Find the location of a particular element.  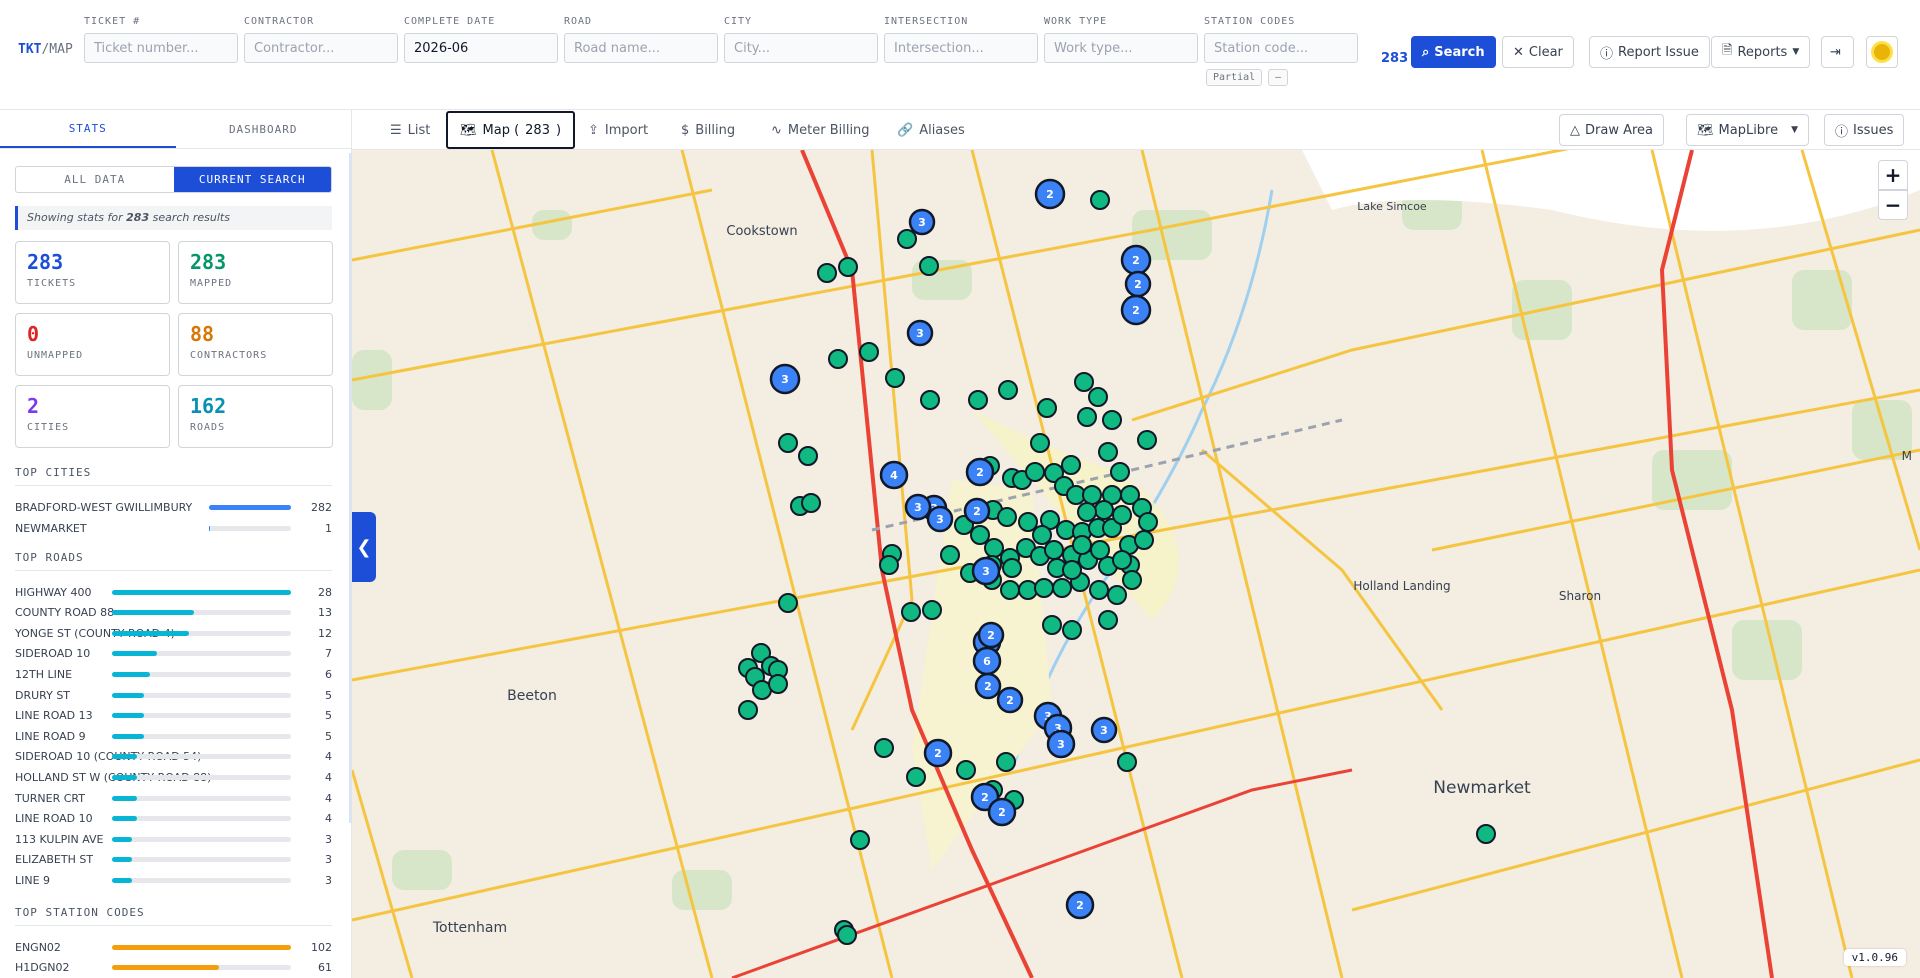

tab-list: ☰ List is located at coordinates (410, 130).